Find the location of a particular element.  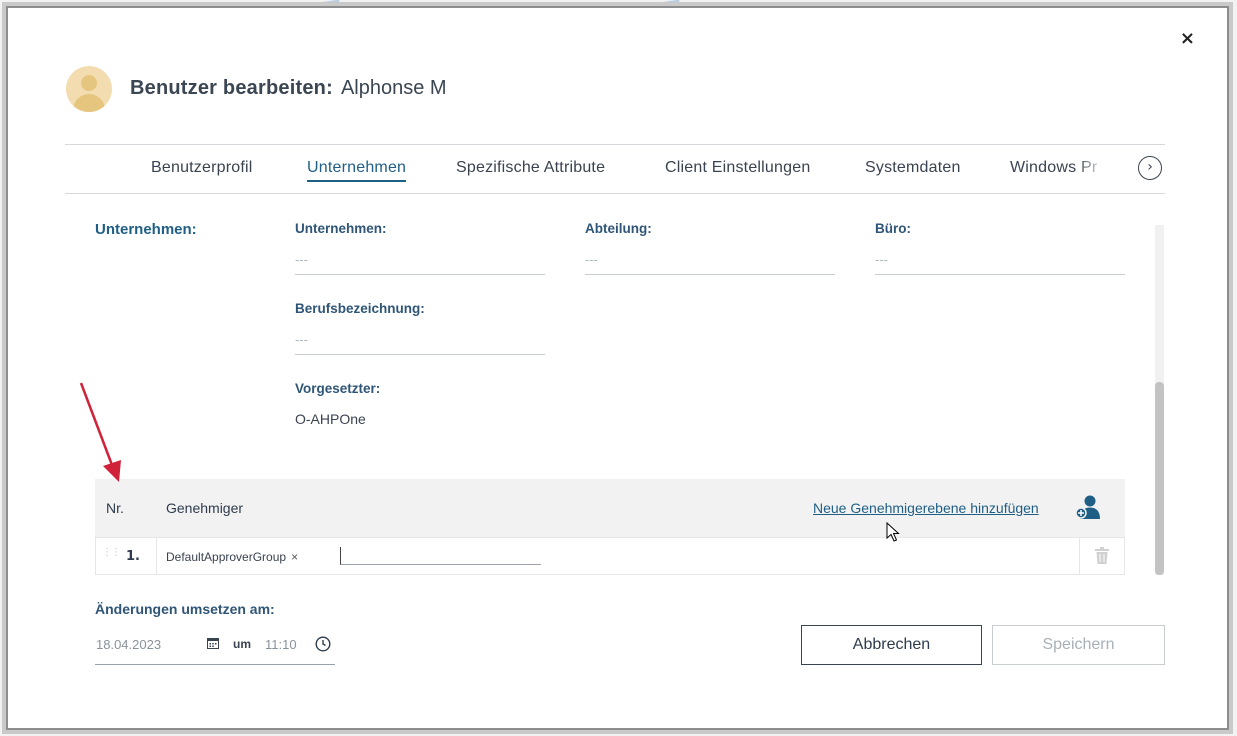

tab-benutzerprofil: Benutzerprofil is located at coordinates (202, 168).